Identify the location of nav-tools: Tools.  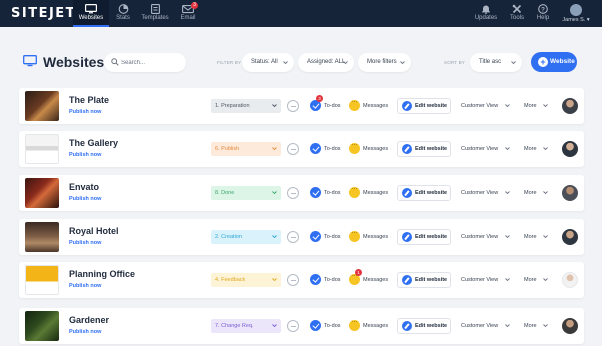
(517, 13).